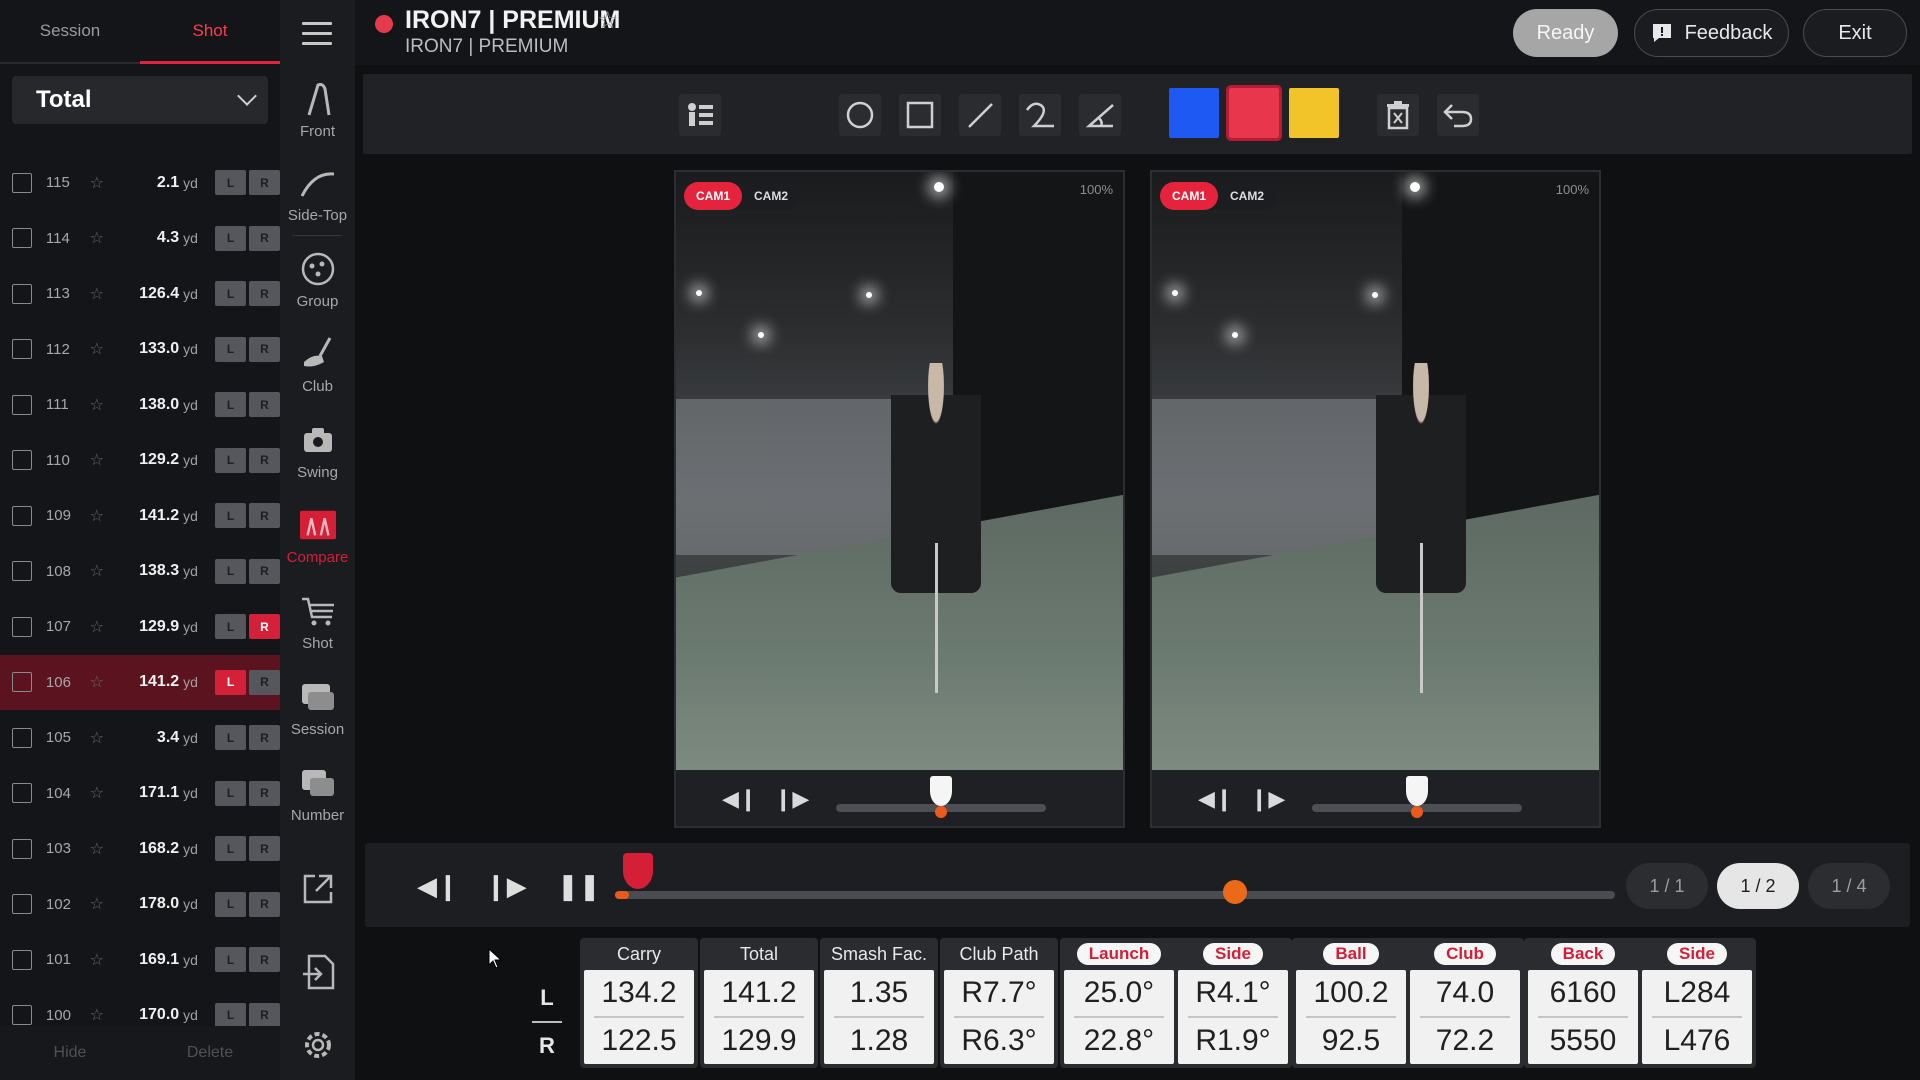 The width and height of the screenshot is (1920, 1080). Describe the element at coordinates (317, 536) in the screenshot. I see `sidebar-item-compare: Compare` at that location.